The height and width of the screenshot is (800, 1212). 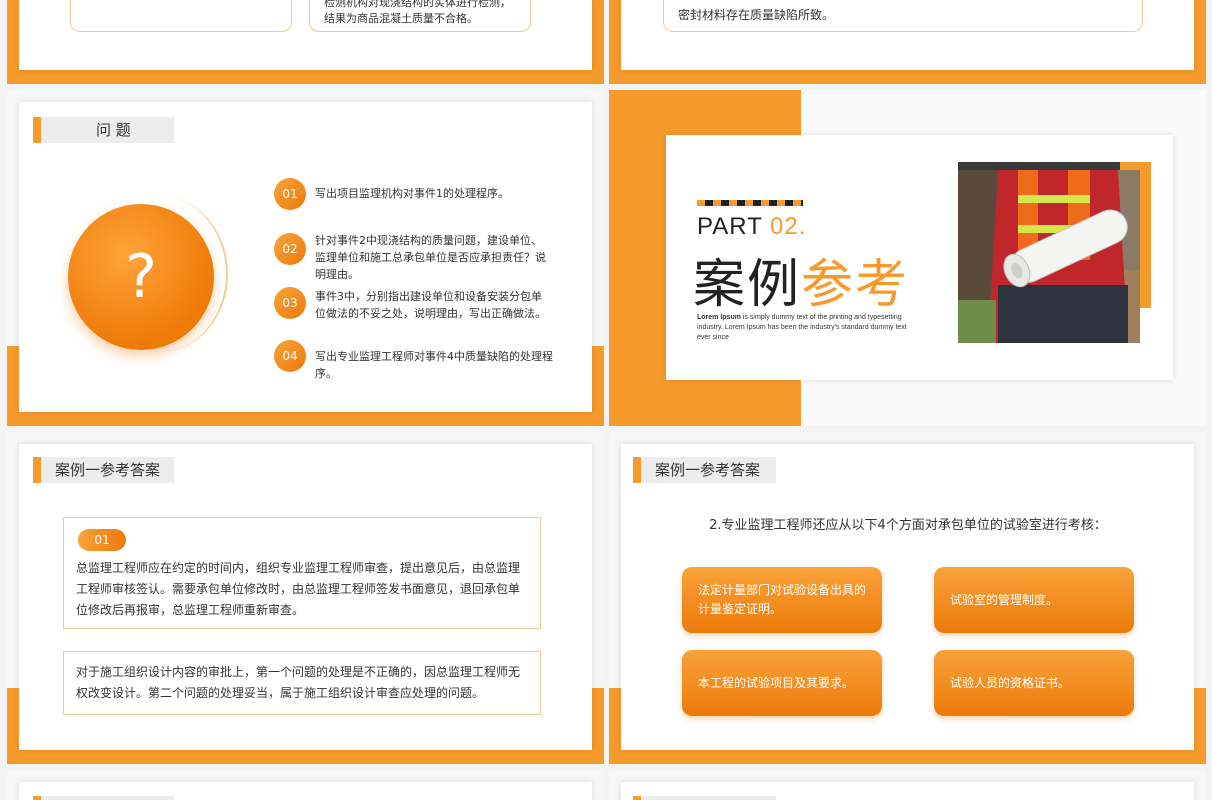 I want to click on criteria-card-2: 试验室的管理制度。, so click(x=1034, y=600).